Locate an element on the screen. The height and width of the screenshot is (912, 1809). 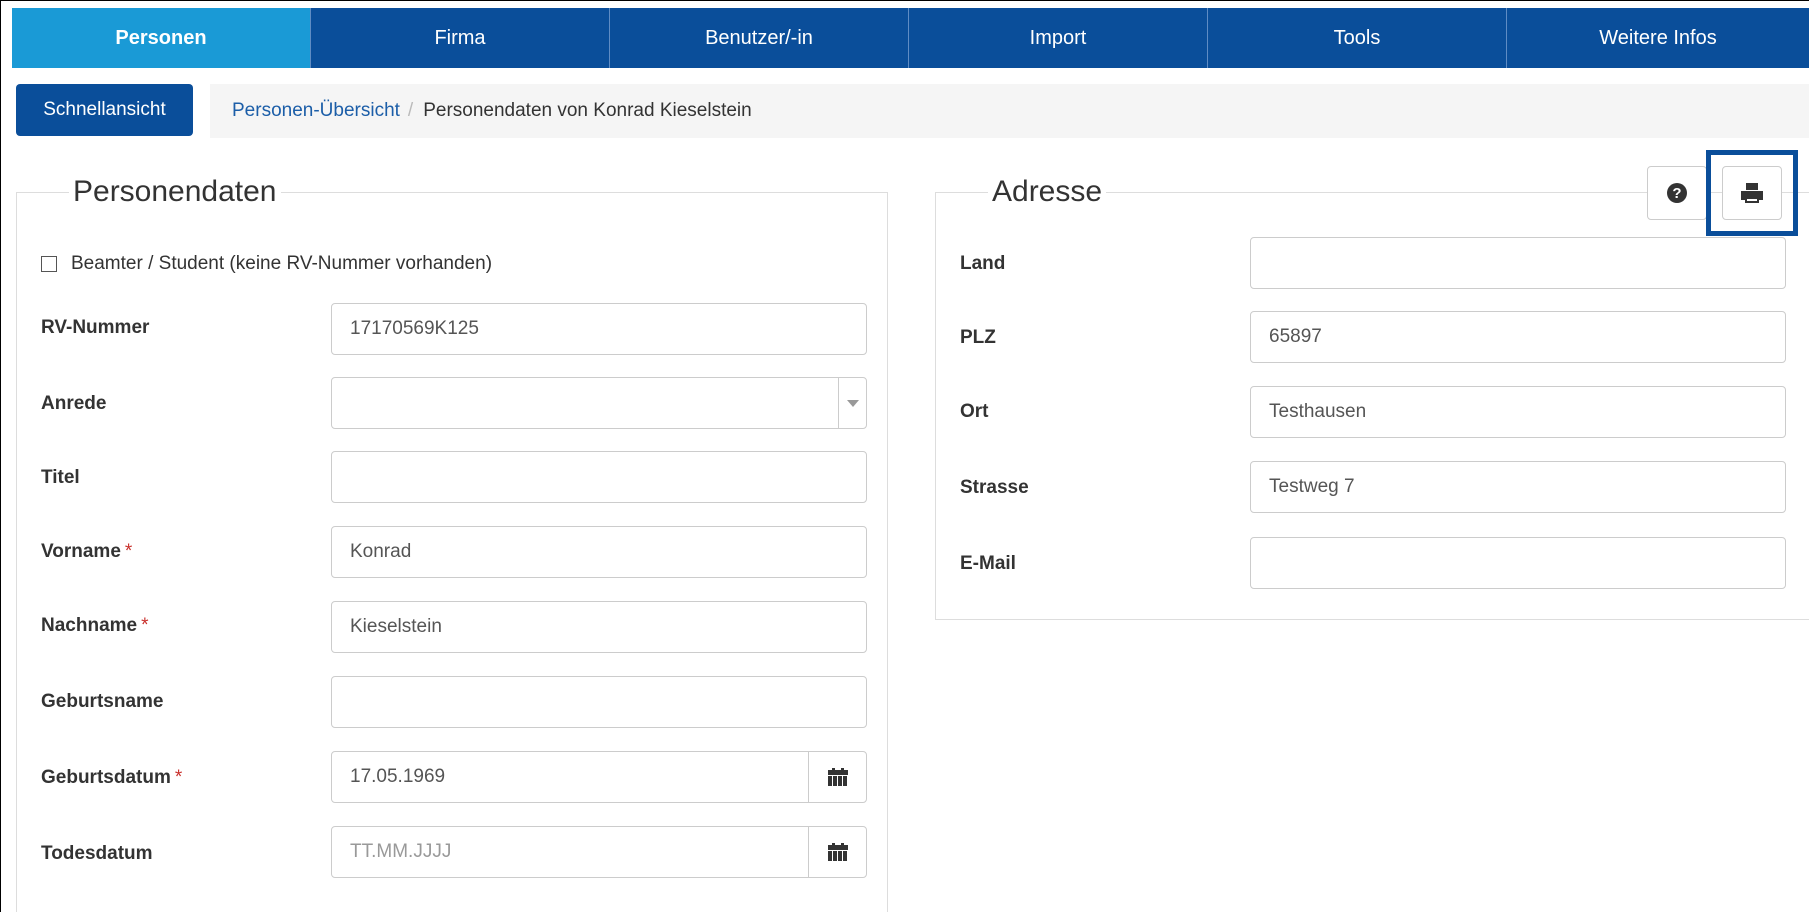
plz-label: PLZ is located at coordinates (978, 338).